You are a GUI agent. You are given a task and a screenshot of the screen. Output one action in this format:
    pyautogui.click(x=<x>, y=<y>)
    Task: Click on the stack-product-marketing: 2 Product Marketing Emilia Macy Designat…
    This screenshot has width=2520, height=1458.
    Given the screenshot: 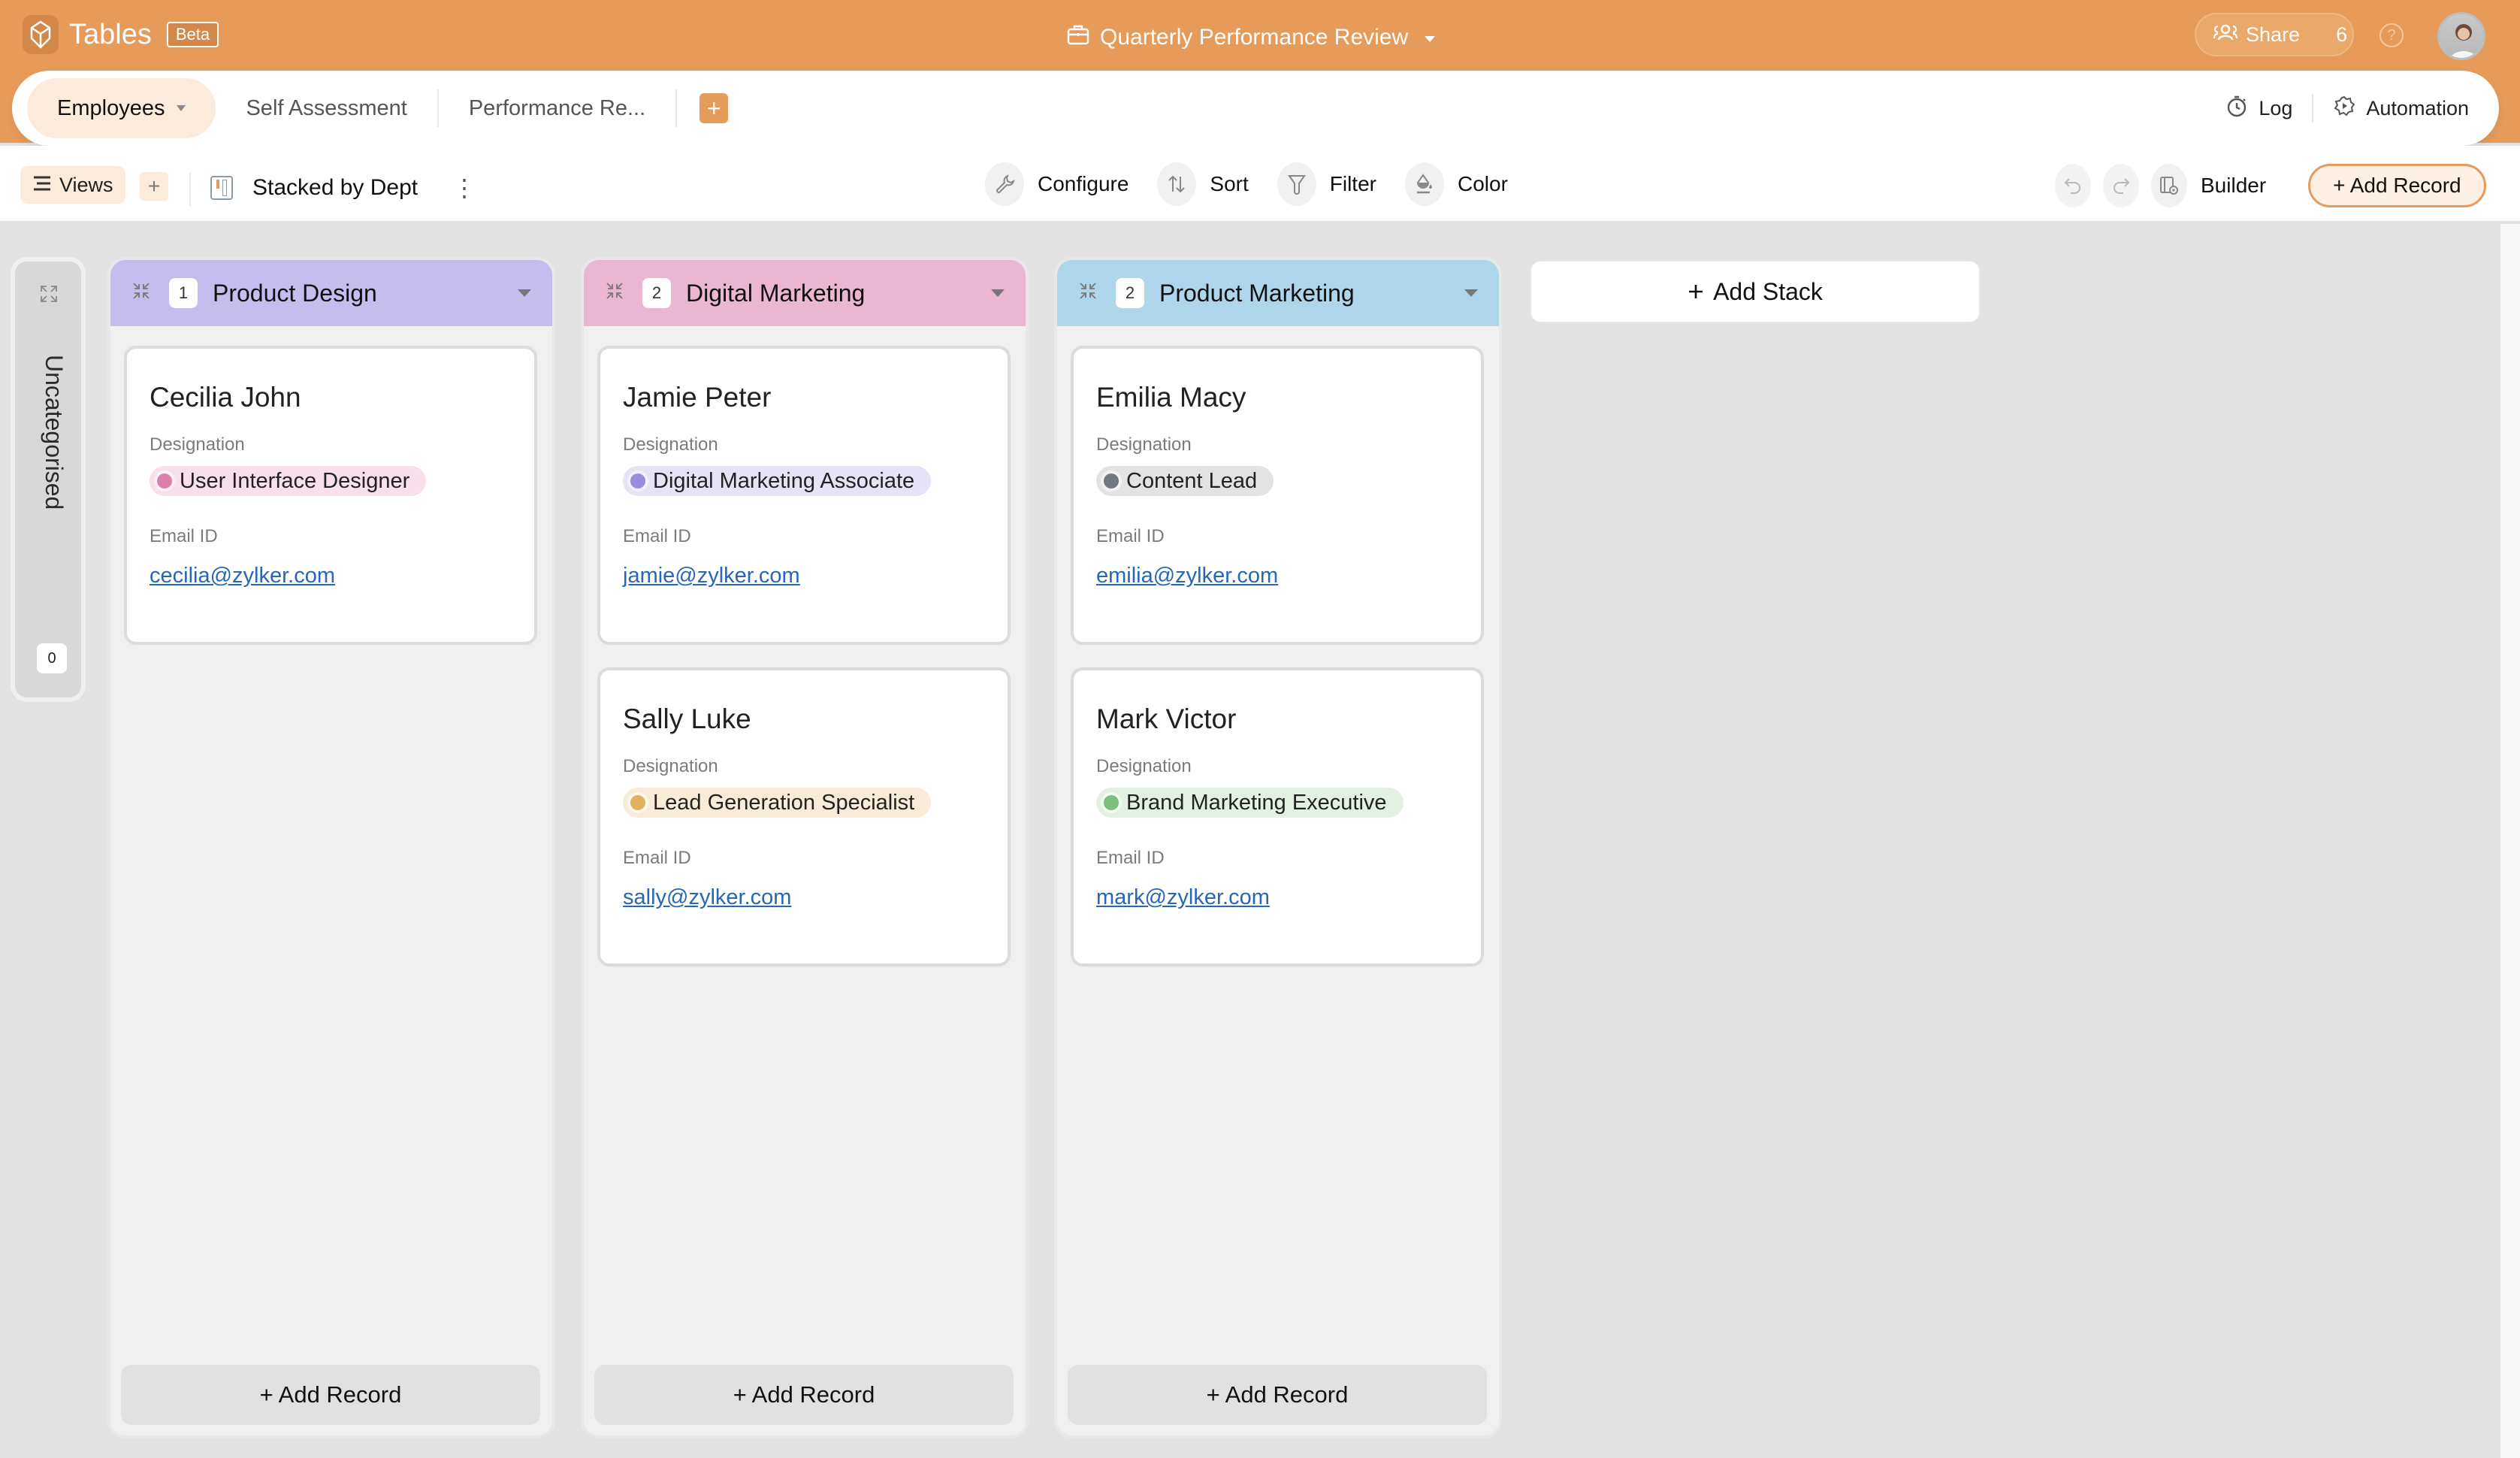 What is the action you would take?
    pyautogui.click(x=1278, y=847)
    